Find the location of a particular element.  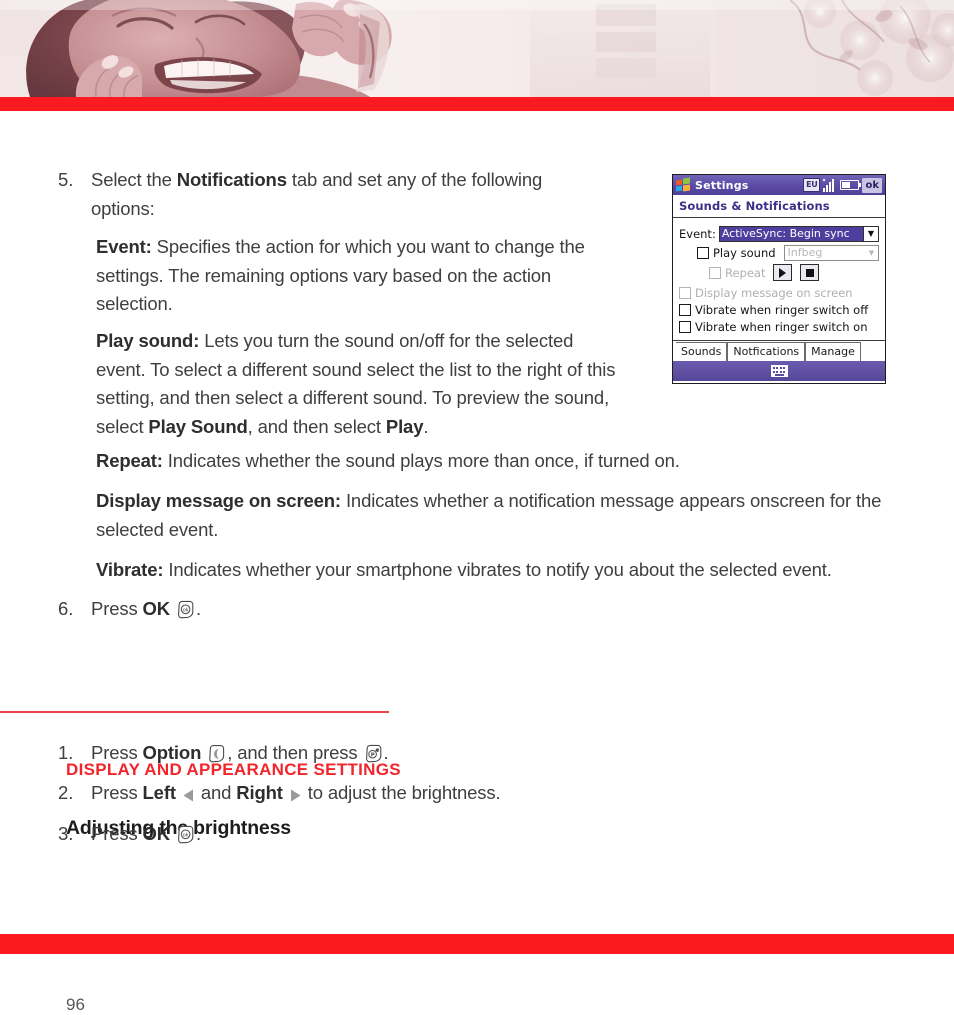

tab-manage: Manage is located at coordinates (833, 351).